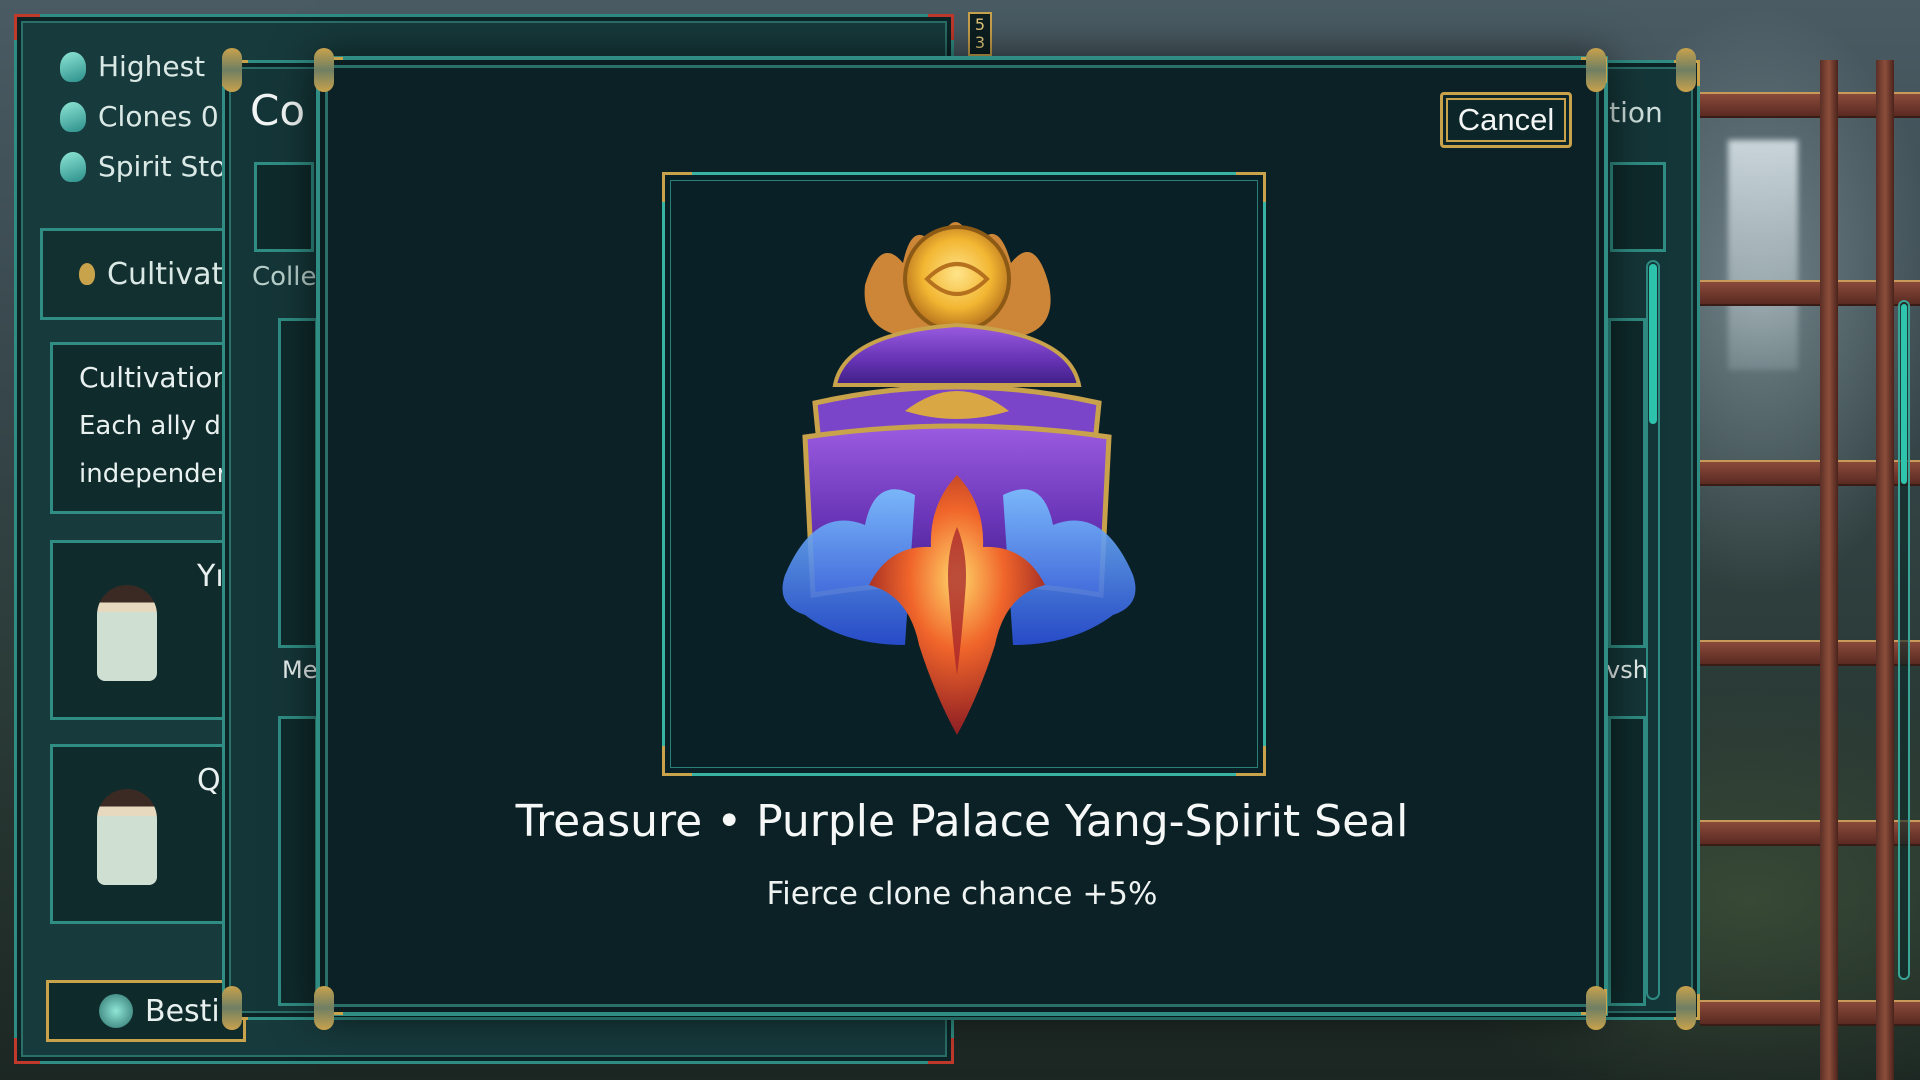 This screenshot has width=1920, height=1080. Describe the element at coordinates (139, 116) in the screenshot. I see `stat-clones: Clones 0` at that location.